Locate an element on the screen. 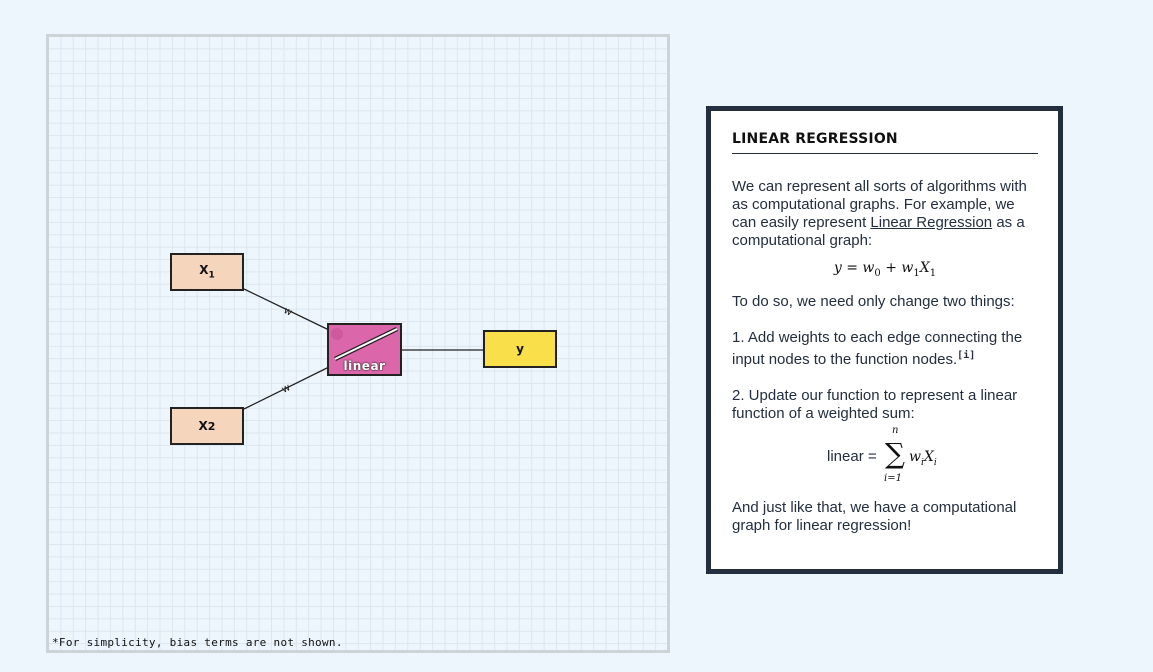 The width and height of the screenshot is (1153, 672). panel-title: LINEAR REGRESSION is located at coordinates (885, 142).